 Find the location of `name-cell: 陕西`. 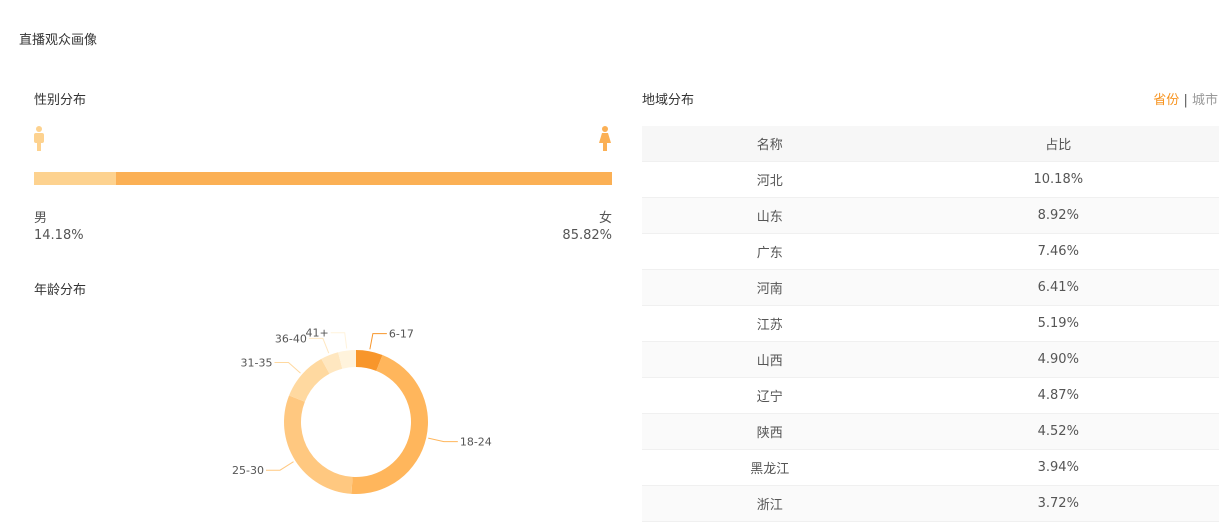

name-cell: 陕西 is located at coordinates (770, 431).